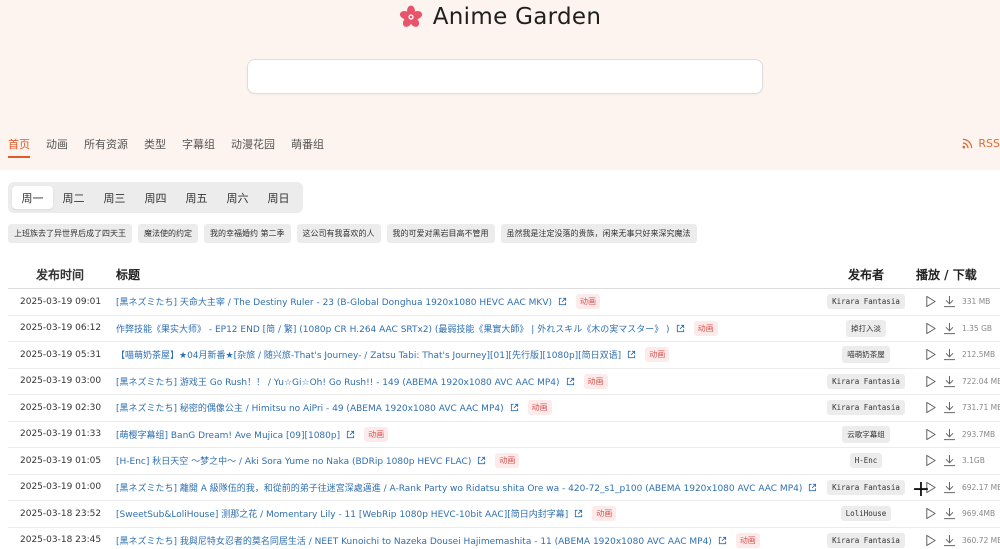  I want to click on row-date: 2025-03-19 01:05, so click(61, 460).